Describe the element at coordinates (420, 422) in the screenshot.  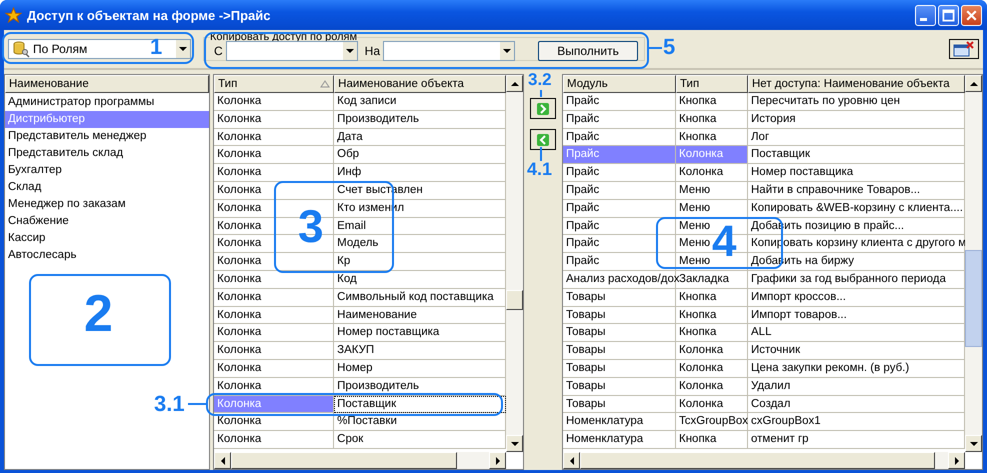
I see `table-cell: %Поставки` at that location.